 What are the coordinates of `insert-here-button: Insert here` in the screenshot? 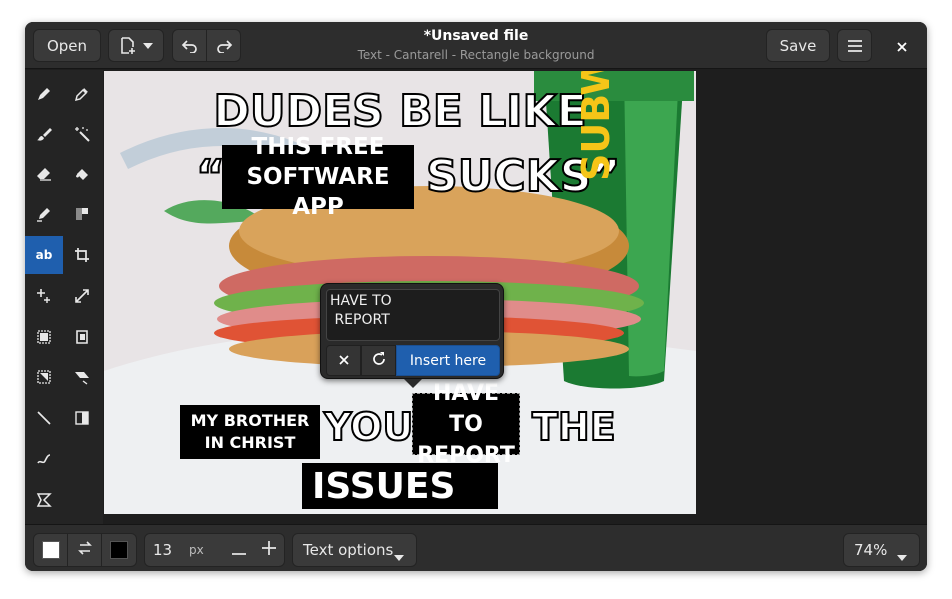 It's located at (448, 360).